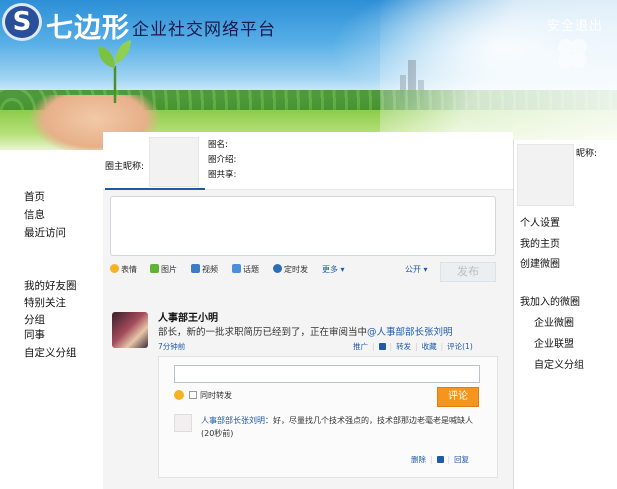 This screenshot has width=617, height=489. Describe the element at coordinates (88, 28) in the screenshot. I see `logo-title: 七边形` at that location.